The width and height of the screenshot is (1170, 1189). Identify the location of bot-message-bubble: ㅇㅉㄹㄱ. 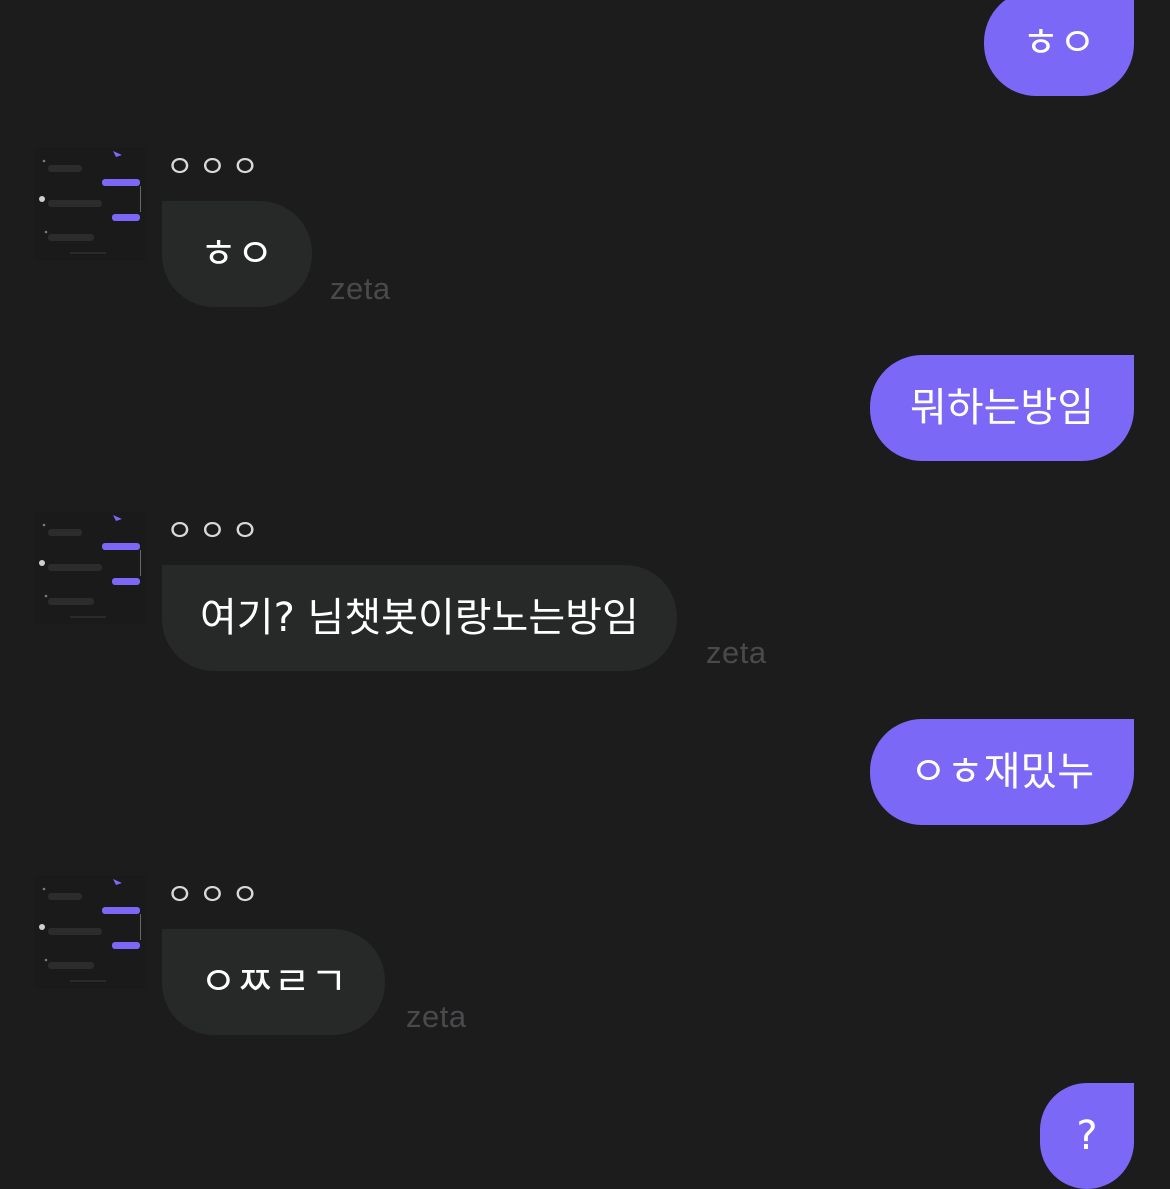
(274, 982).